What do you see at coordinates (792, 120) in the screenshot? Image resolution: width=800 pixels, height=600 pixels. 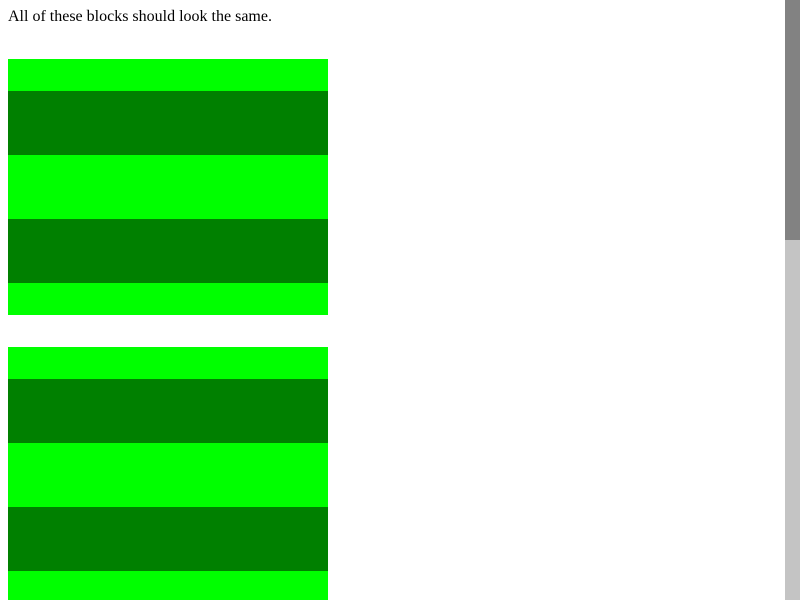 I see `scrollbar-thumb` at bounding box center [792, 120].